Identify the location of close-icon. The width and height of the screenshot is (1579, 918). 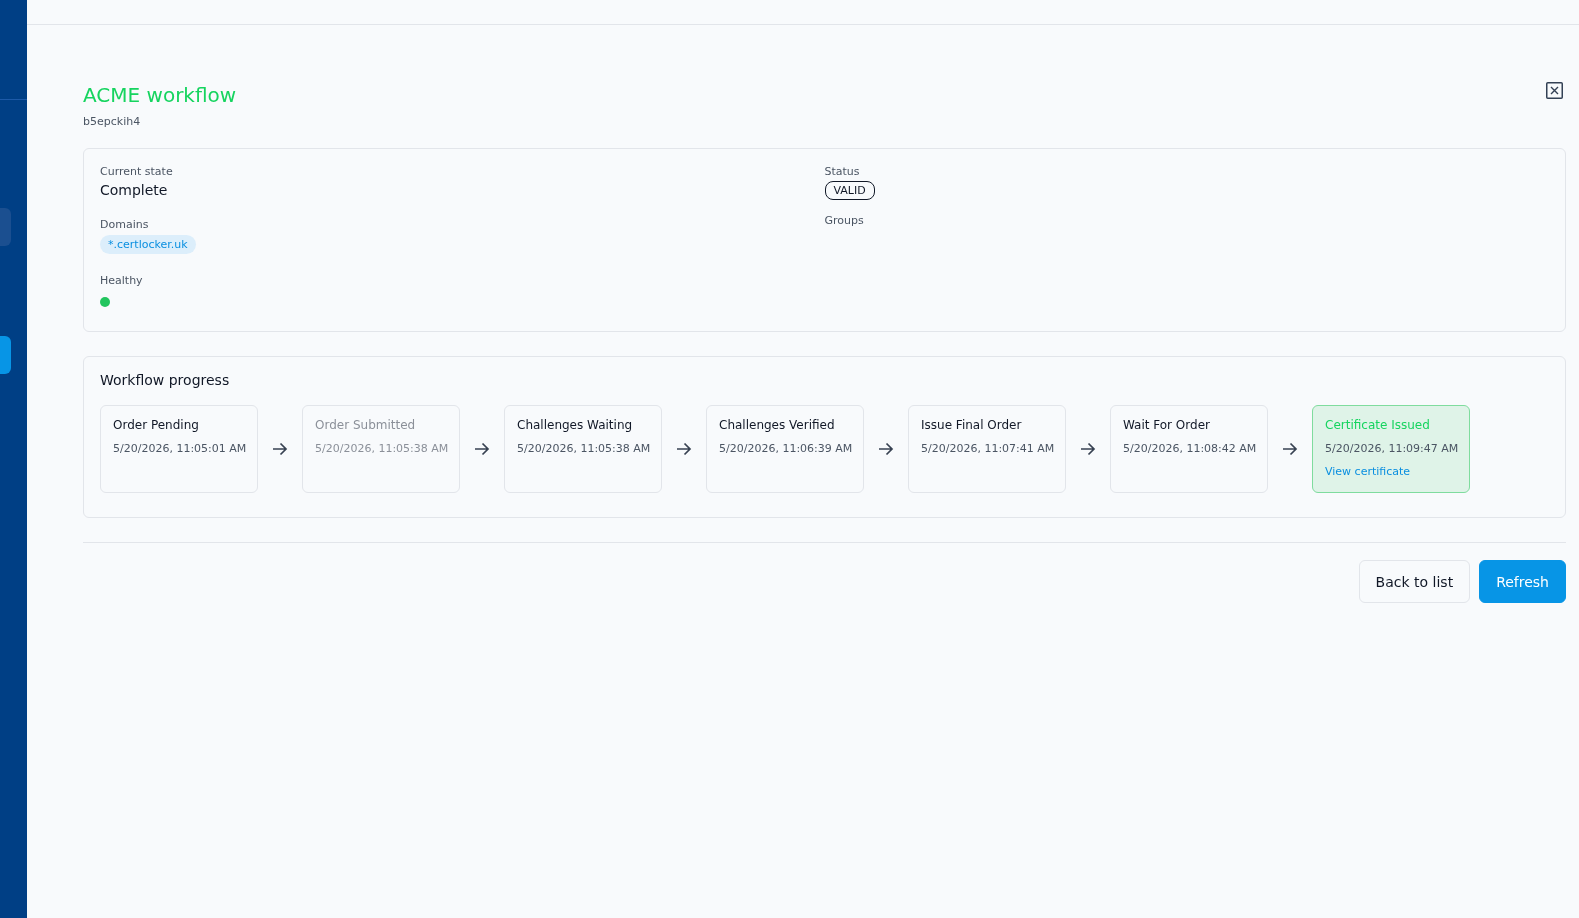
(1554, 90).